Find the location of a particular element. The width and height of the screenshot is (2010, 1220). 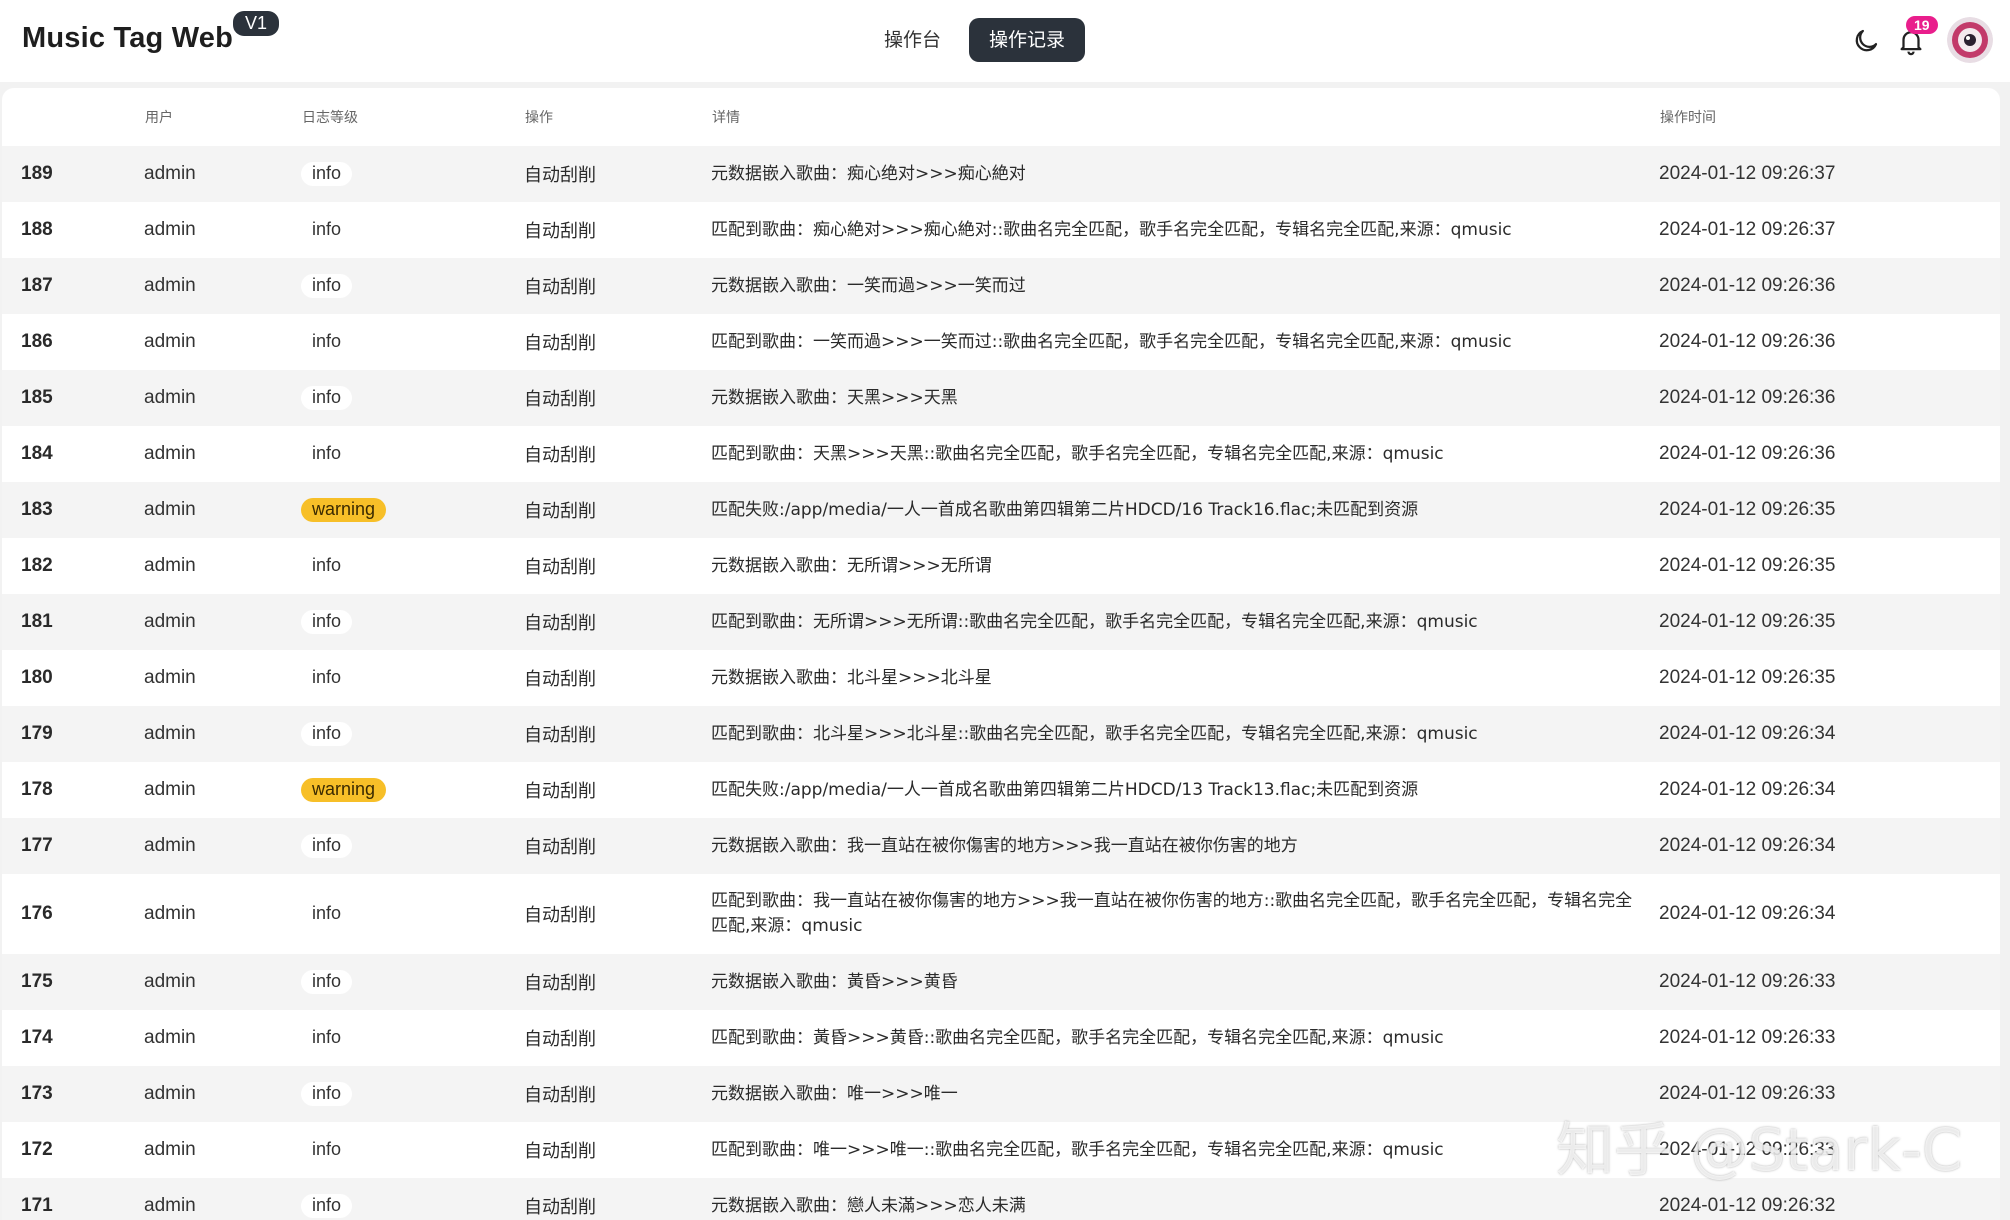

tab-operation-log: 操作记录 is located at coordinates (1027, 40).